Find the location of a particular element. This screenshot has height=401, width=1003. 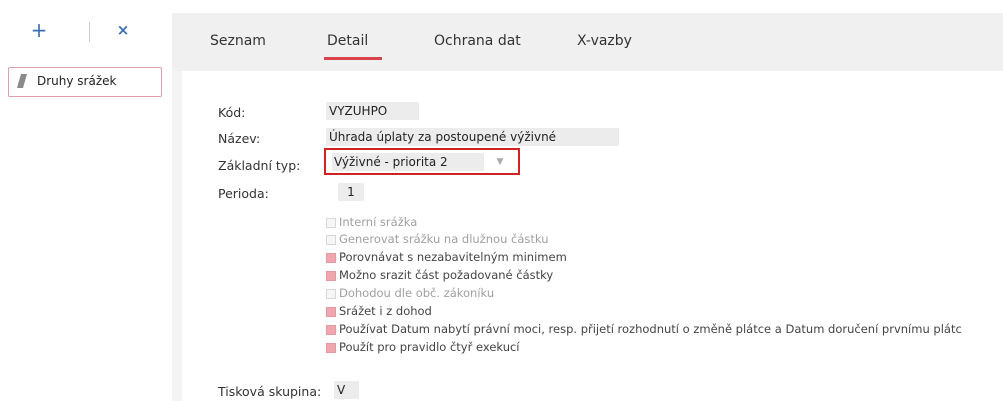

chevron-down-icon: ▼ is located at coordinates (500, 162).